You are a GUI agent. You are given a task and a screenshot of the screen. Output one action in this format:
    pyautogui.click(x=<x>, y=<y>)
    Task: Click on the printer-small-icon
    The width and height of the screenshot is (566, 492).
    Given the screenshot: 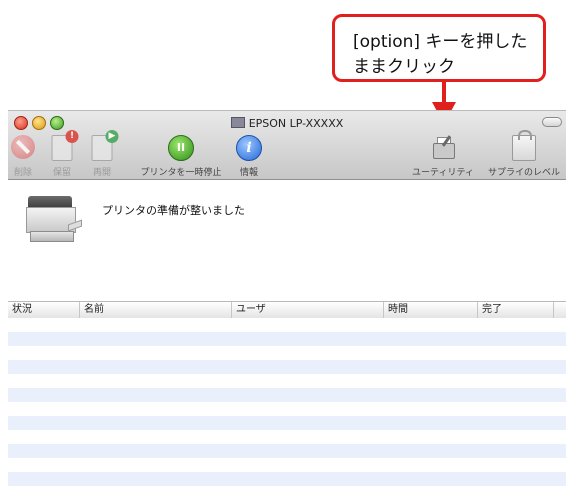 What is the action you would take?
    pyautogui.click(x=237, y=122)
    